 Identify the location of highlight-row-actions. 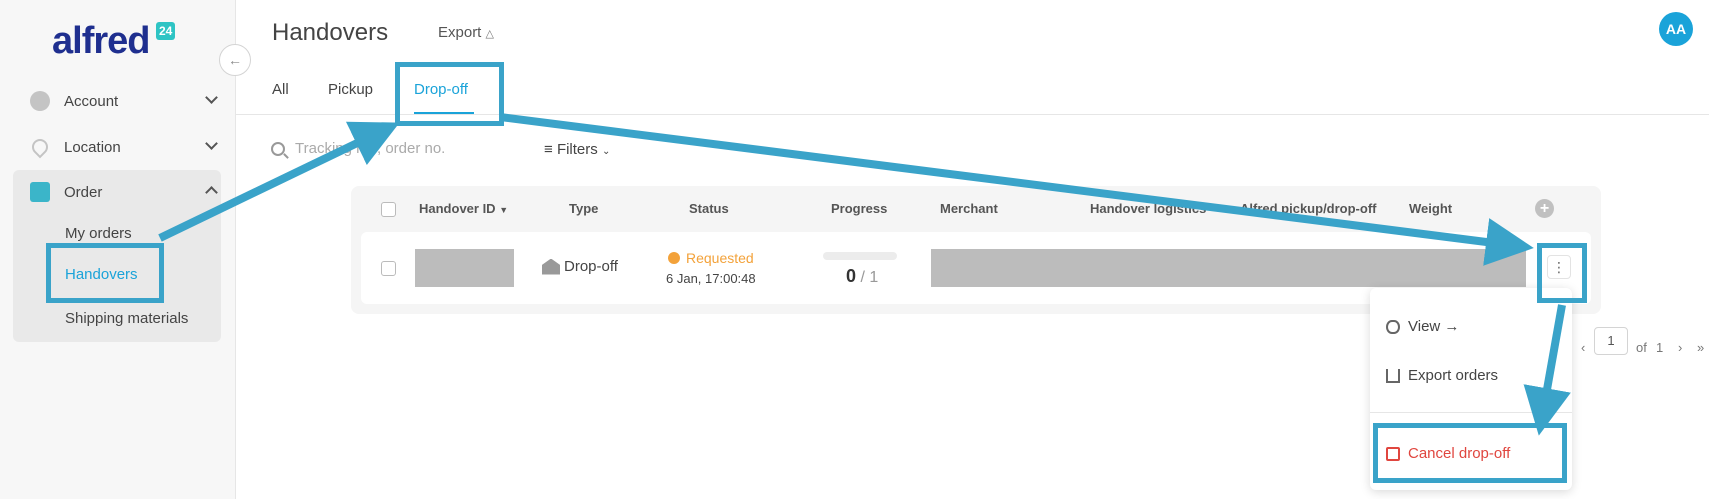
(1562, 273).